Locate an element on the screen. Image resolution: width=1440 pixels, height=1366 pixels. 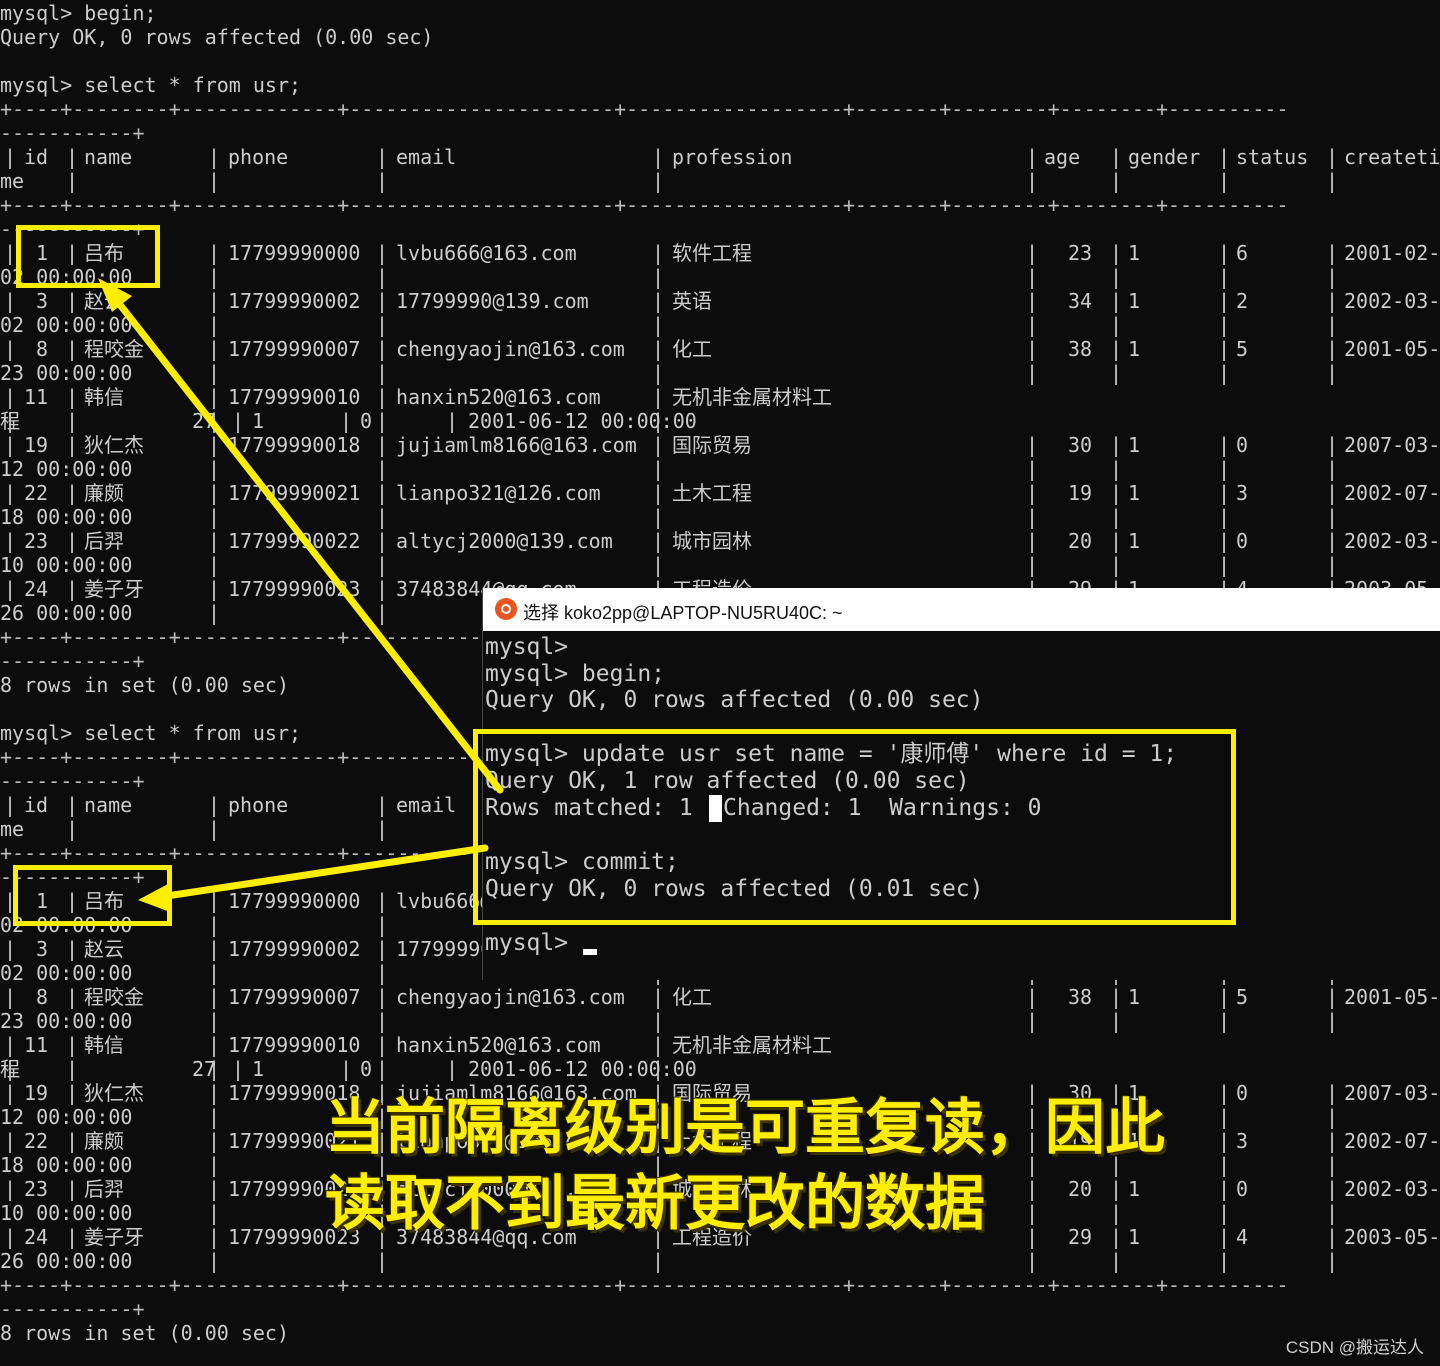
cell-profession: 英语 is located at coordinates (692, 301).